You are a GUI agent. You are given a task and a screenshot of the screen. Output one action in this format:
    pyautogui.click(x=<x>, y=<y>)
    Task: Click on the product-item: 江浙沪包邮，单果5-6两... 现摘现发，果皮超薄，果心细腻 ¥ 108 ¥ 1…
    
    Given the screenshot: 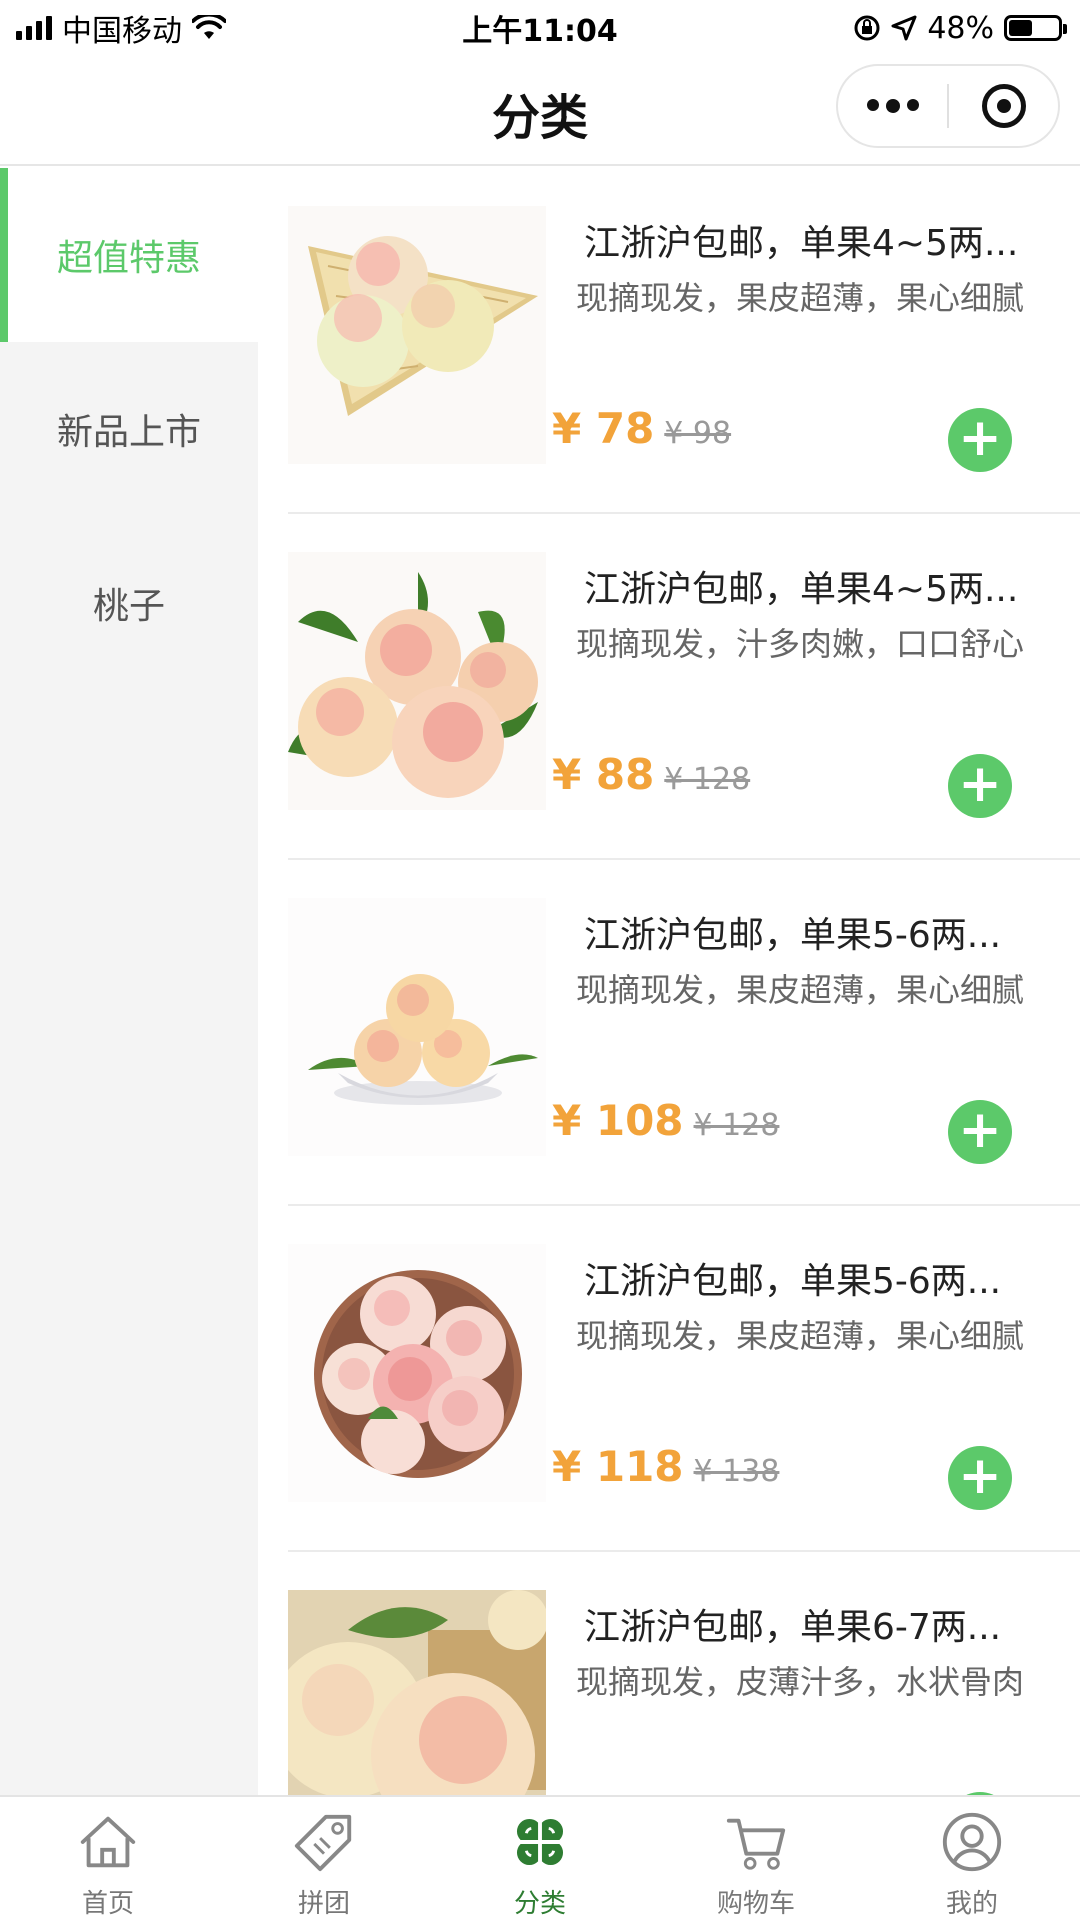 What is the action you would take?
    pyautogui.click(x=684, y=1033)
    